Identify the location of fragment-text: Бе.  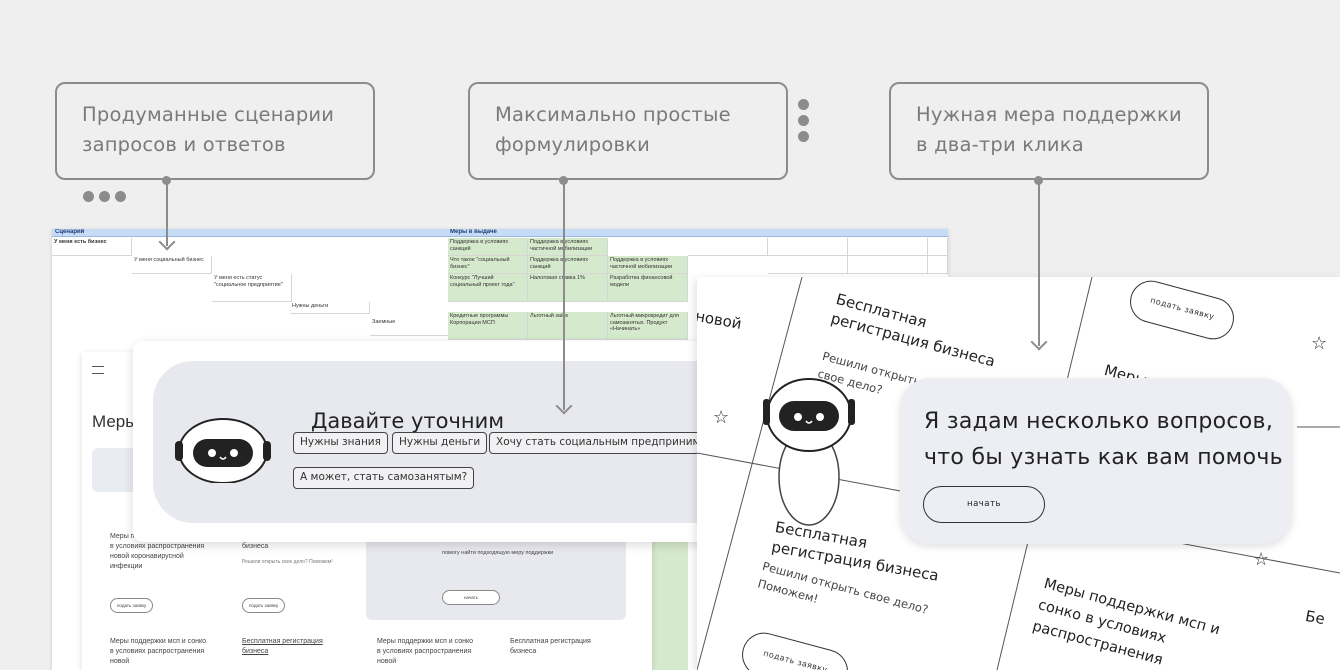
(1315, 618).